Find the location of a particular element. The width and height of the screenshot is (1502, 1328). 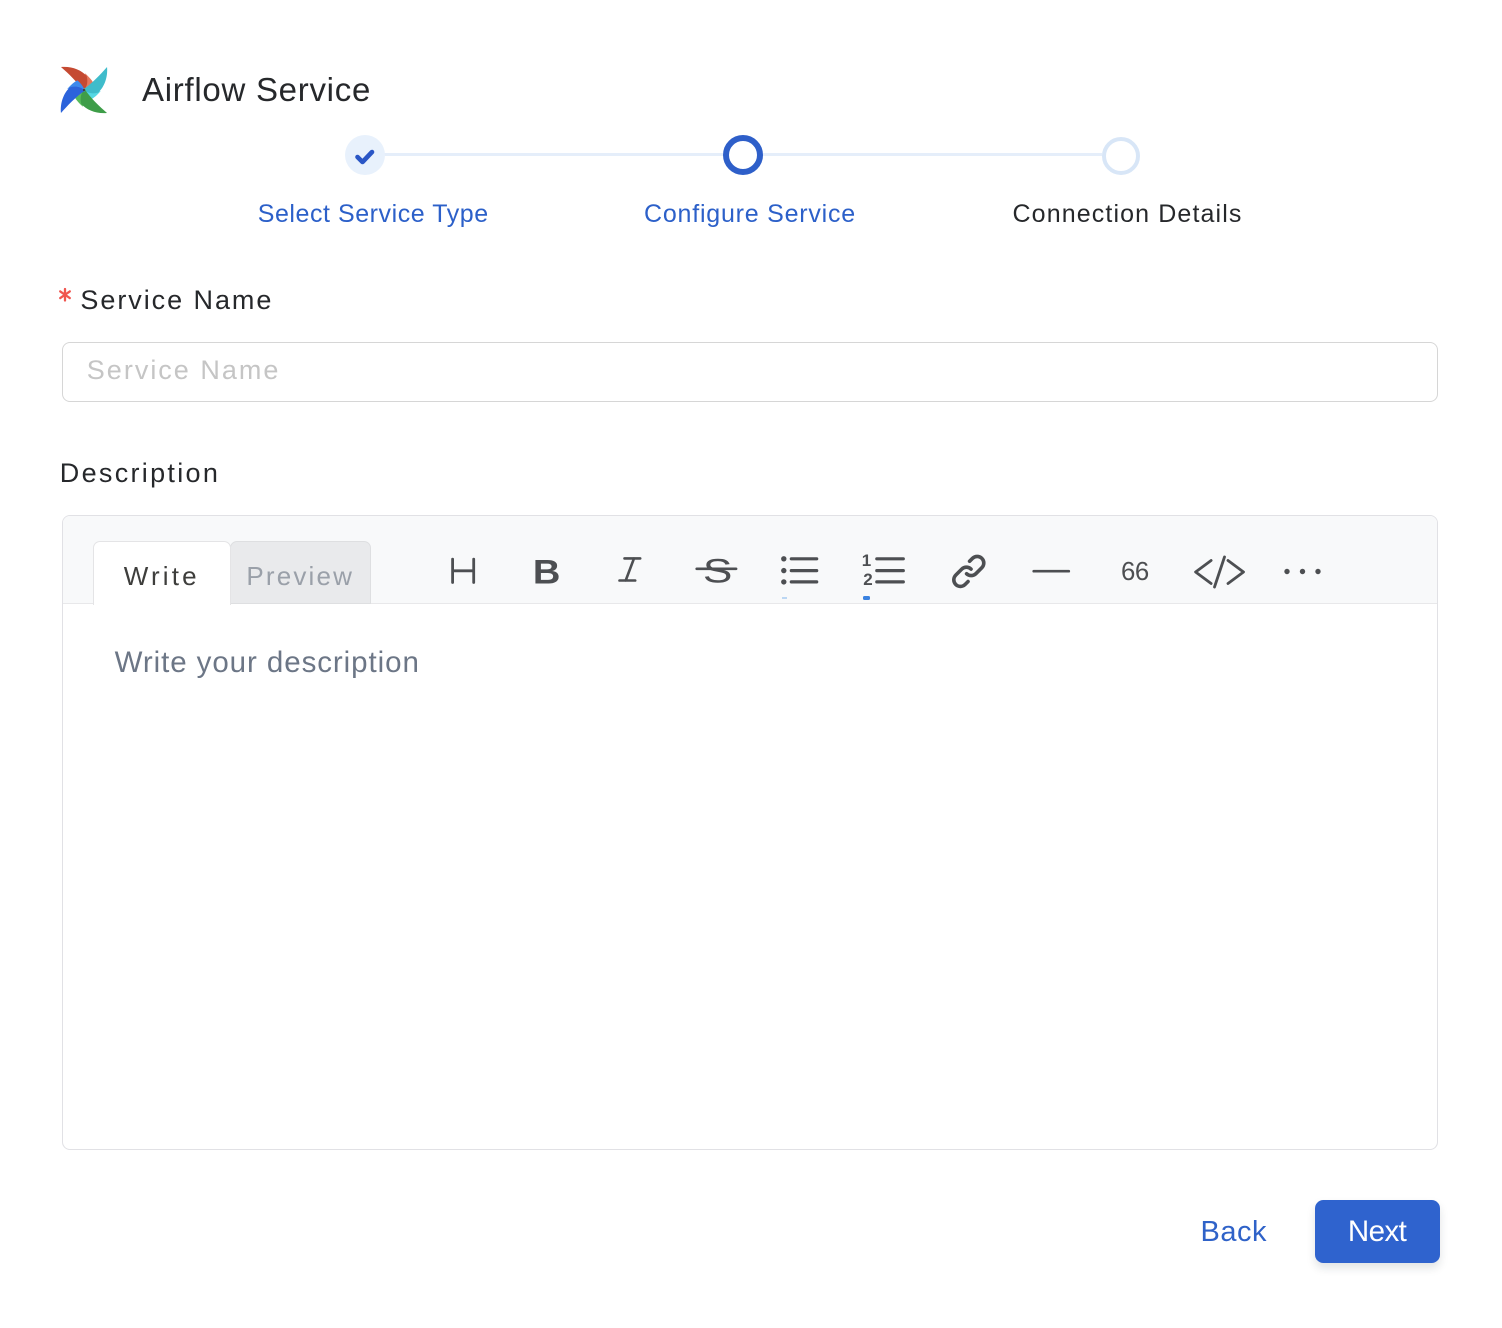

svg-text: 66 is located at coordinates (1135, 572).